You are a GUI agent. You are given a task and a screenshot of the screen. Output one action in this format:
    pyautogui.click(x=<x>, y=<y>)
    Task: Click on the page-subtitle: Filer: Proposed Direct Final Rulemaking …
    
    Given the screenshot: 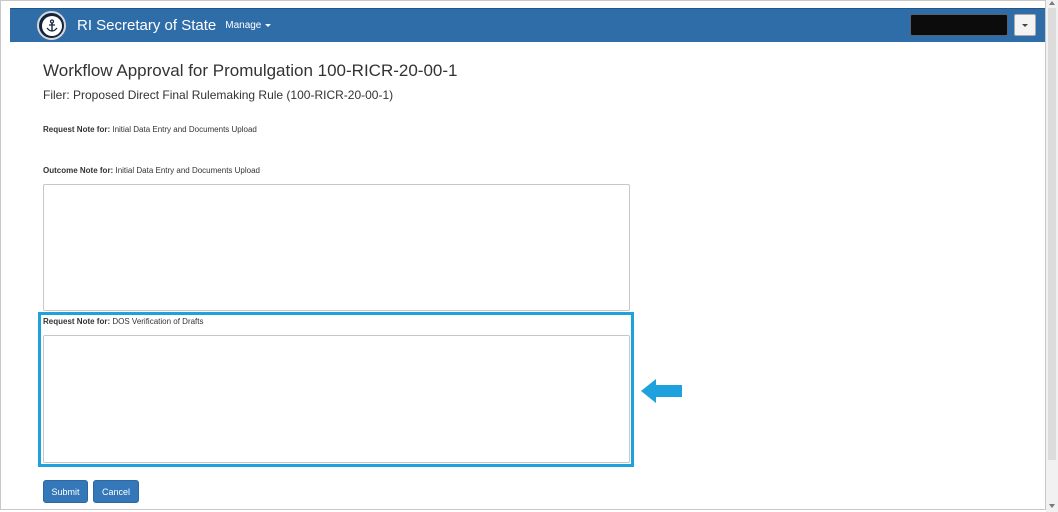 What is the action you would take?
    pyautogui.click(x=218, y=95)
    